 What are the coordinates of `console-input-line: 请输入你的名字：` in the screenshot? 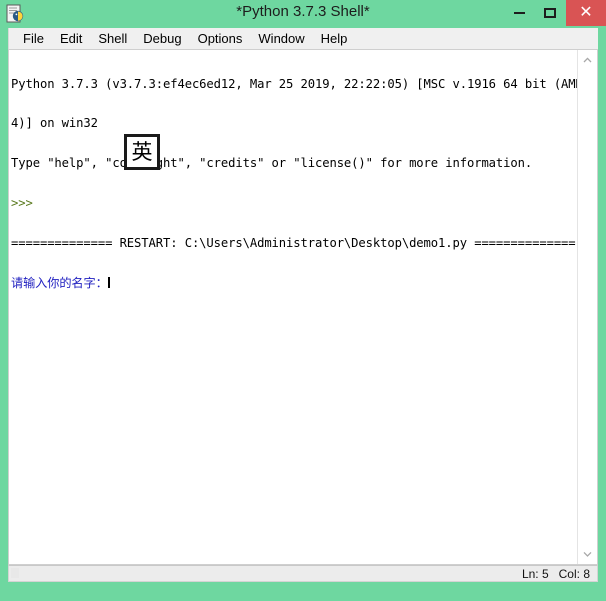 It's located at (294, 283).